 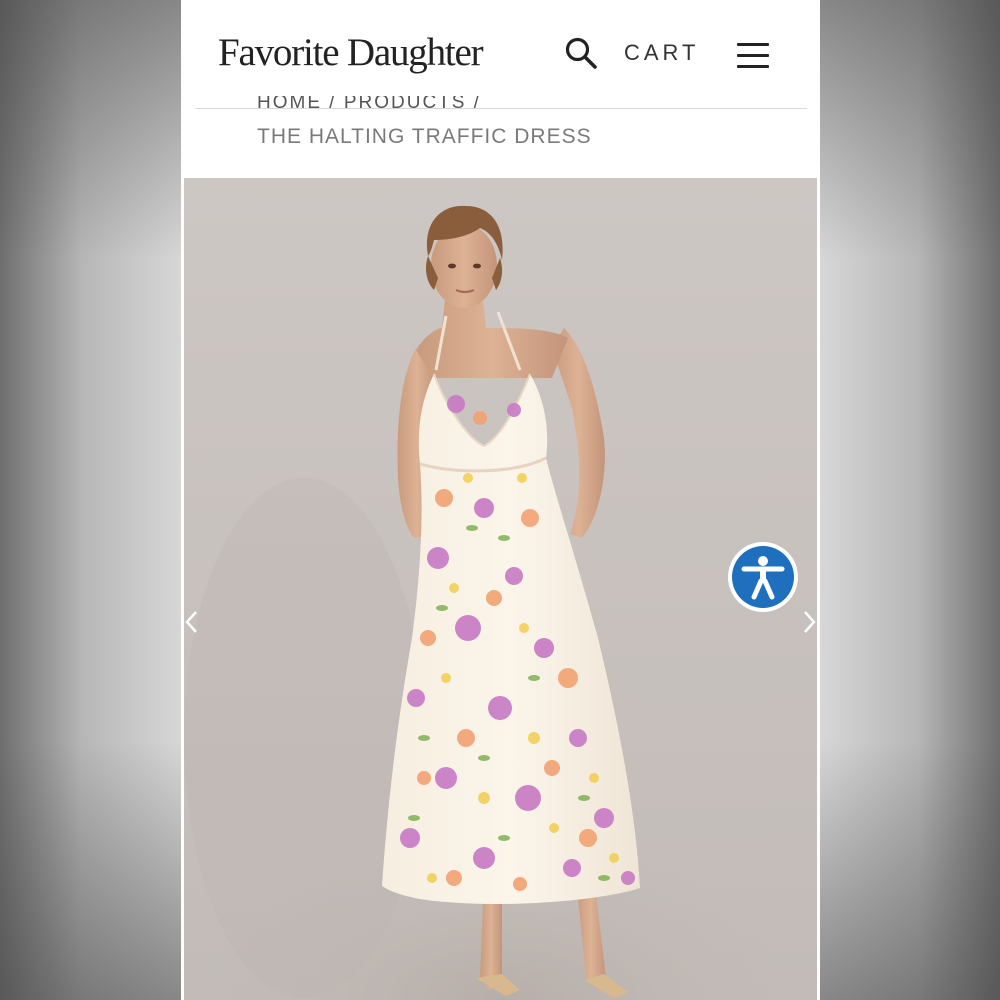 What do you see at coordinates (662, 53) in the screenshot?
I see `cart-link: CART` at bounding box center [662, 53].